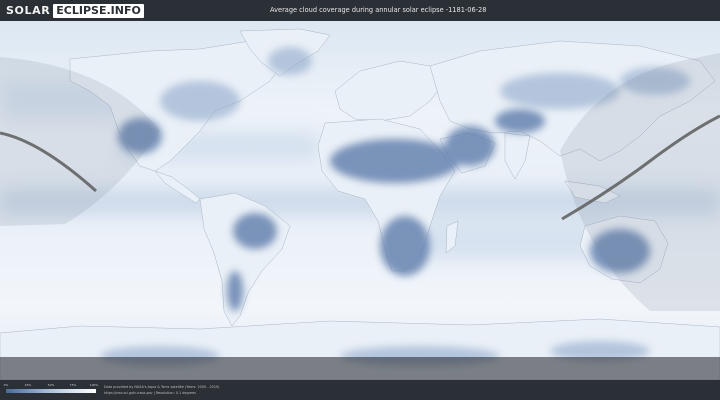  I want to click on footer-bar, so click(360, 390).